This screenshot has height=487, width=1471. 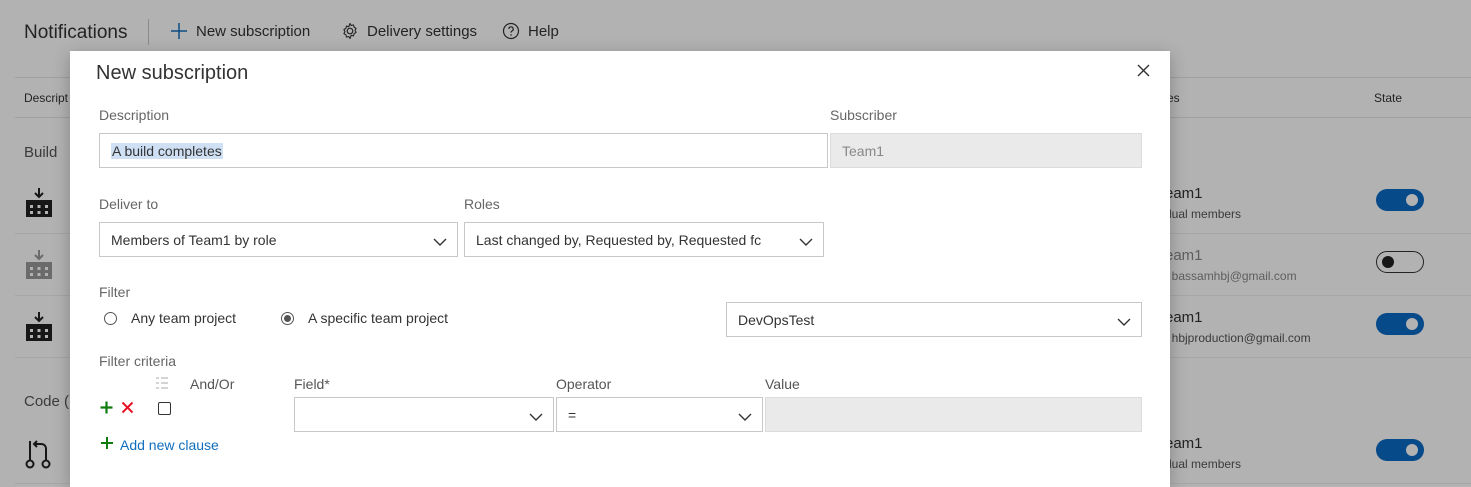 What do you see at coordinates (463, 150) in the screenshot?
I see `description-input: A build completes` at bounding box center [463, 150].